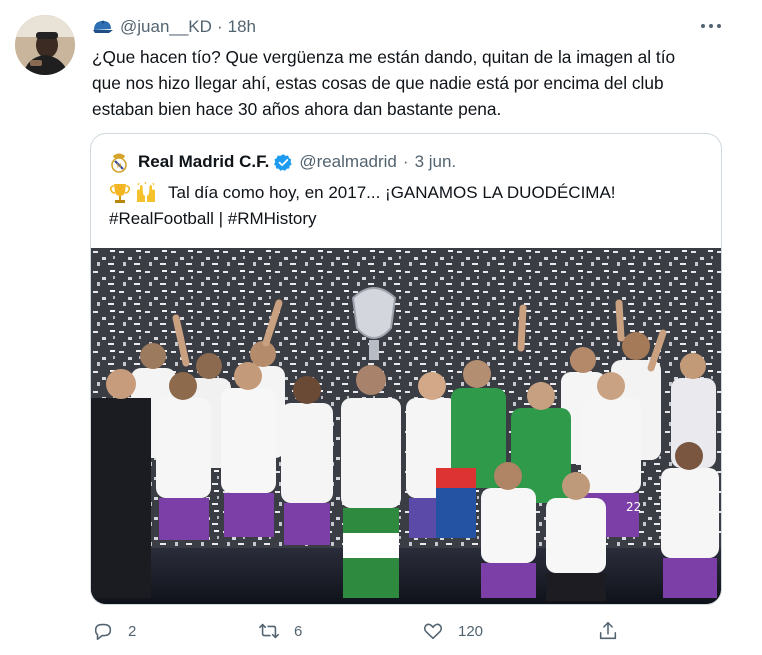 This screenshot has height=655, width=762. I want to click on tweet-time: 18h, so click(242, 27).